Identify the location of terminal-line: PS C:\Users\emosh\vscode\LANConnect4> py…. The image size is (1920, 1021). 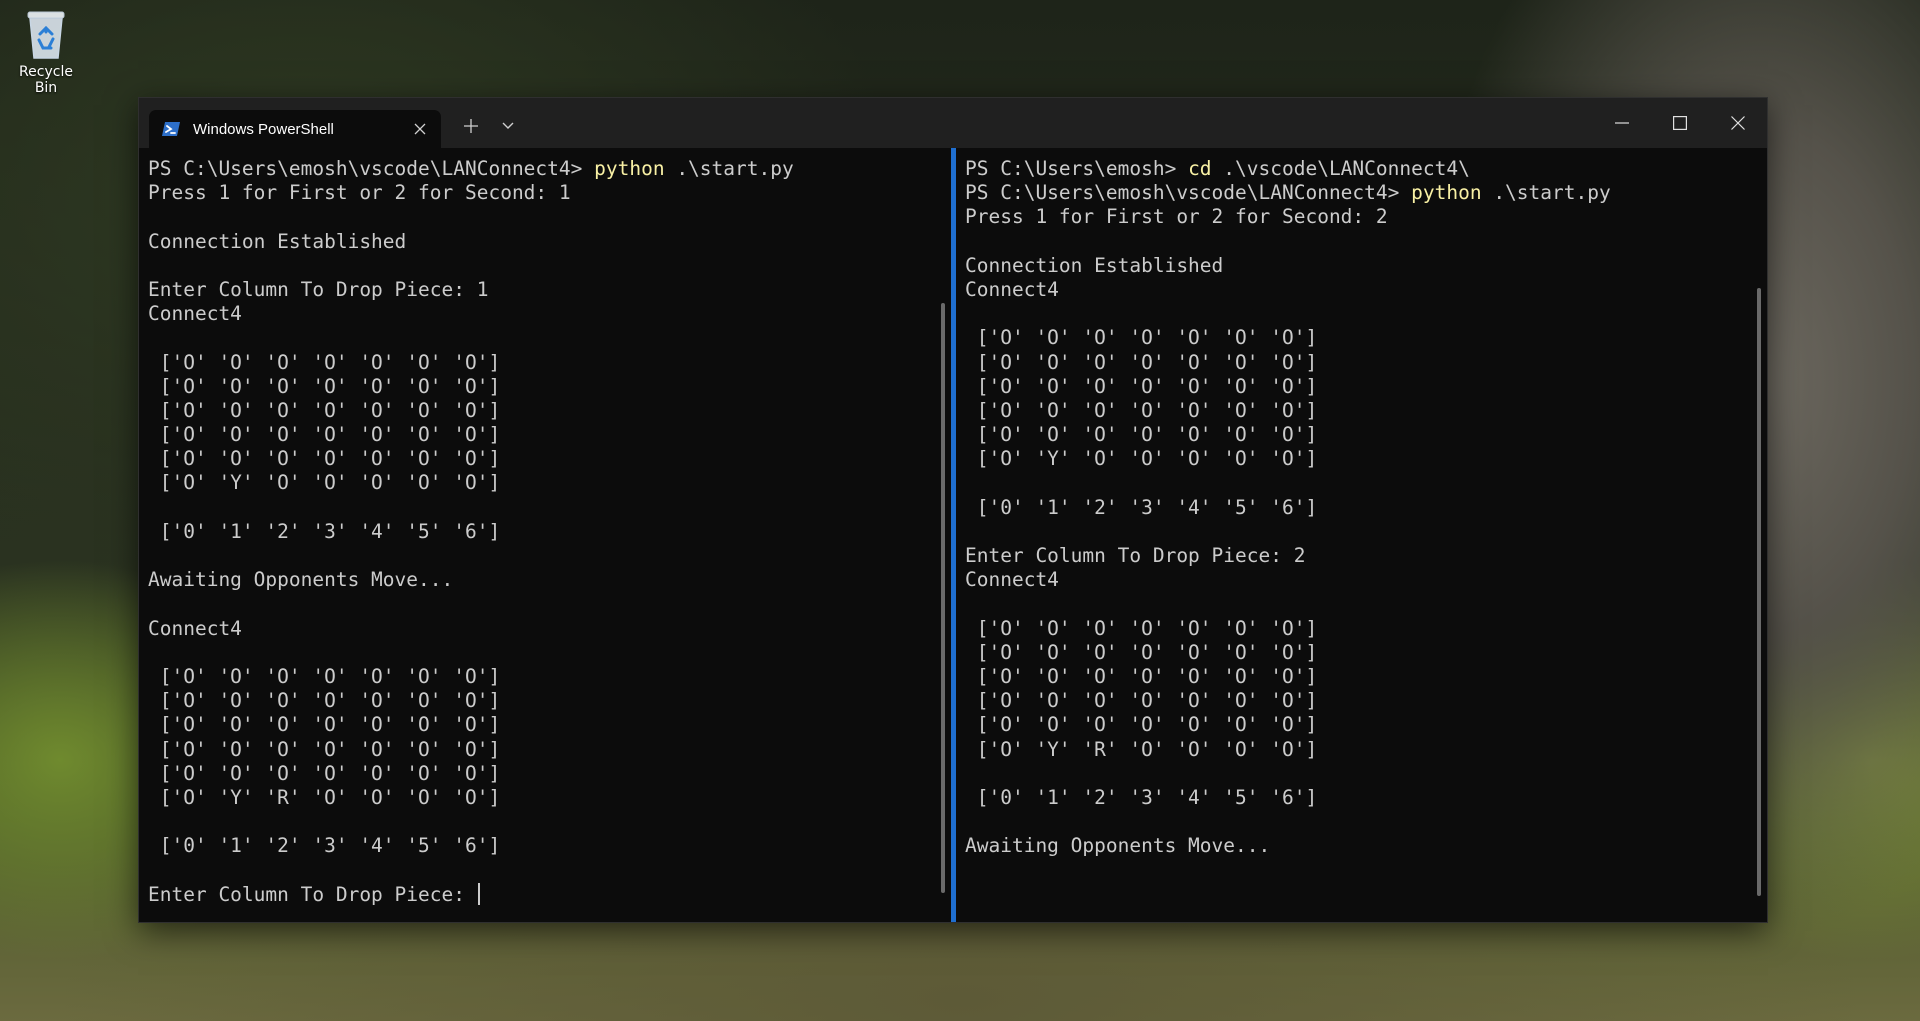
(1366, 193).